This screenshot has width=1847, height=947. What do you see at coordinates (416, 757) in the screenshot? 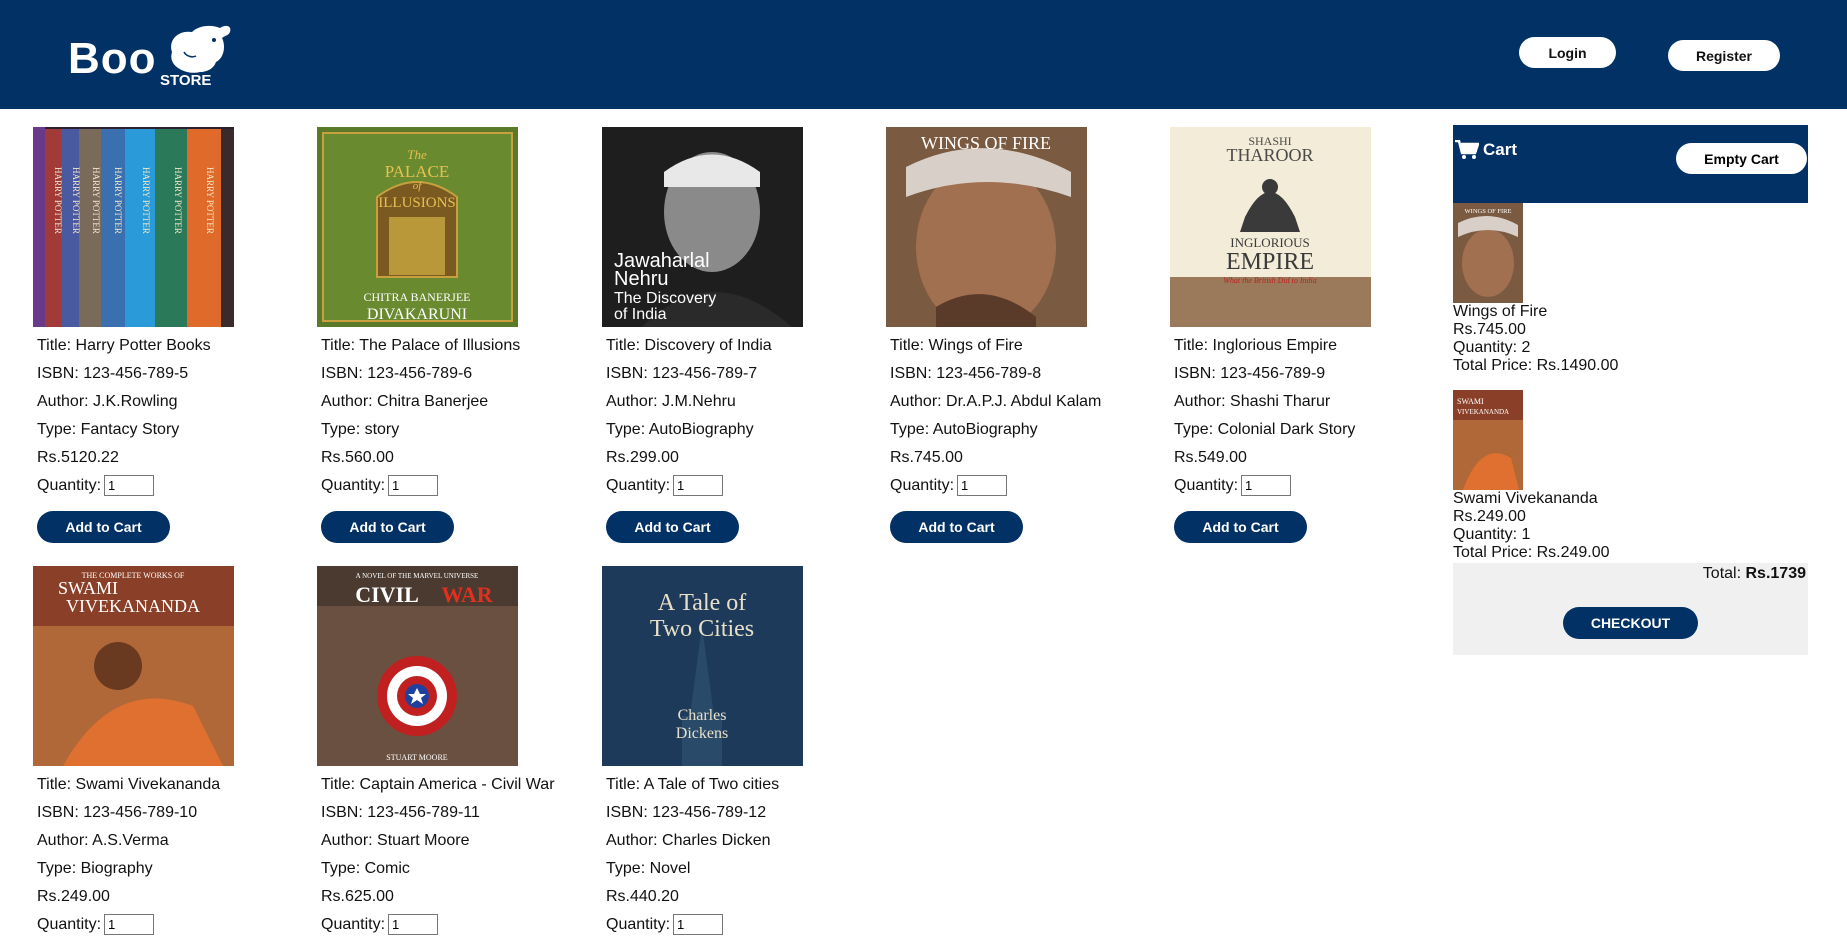
I see `svg-text: STUART MOORE` at bounding box center [416, 757].